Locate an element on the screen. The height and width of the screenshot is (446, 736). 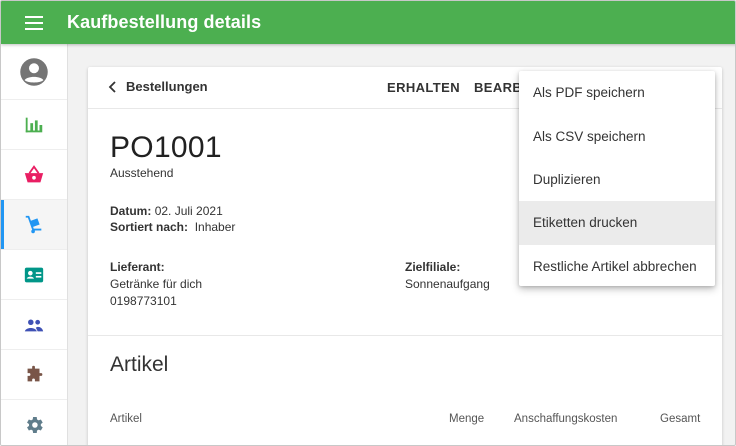
order-number: PO1001 is located at coordinates (166, 147).